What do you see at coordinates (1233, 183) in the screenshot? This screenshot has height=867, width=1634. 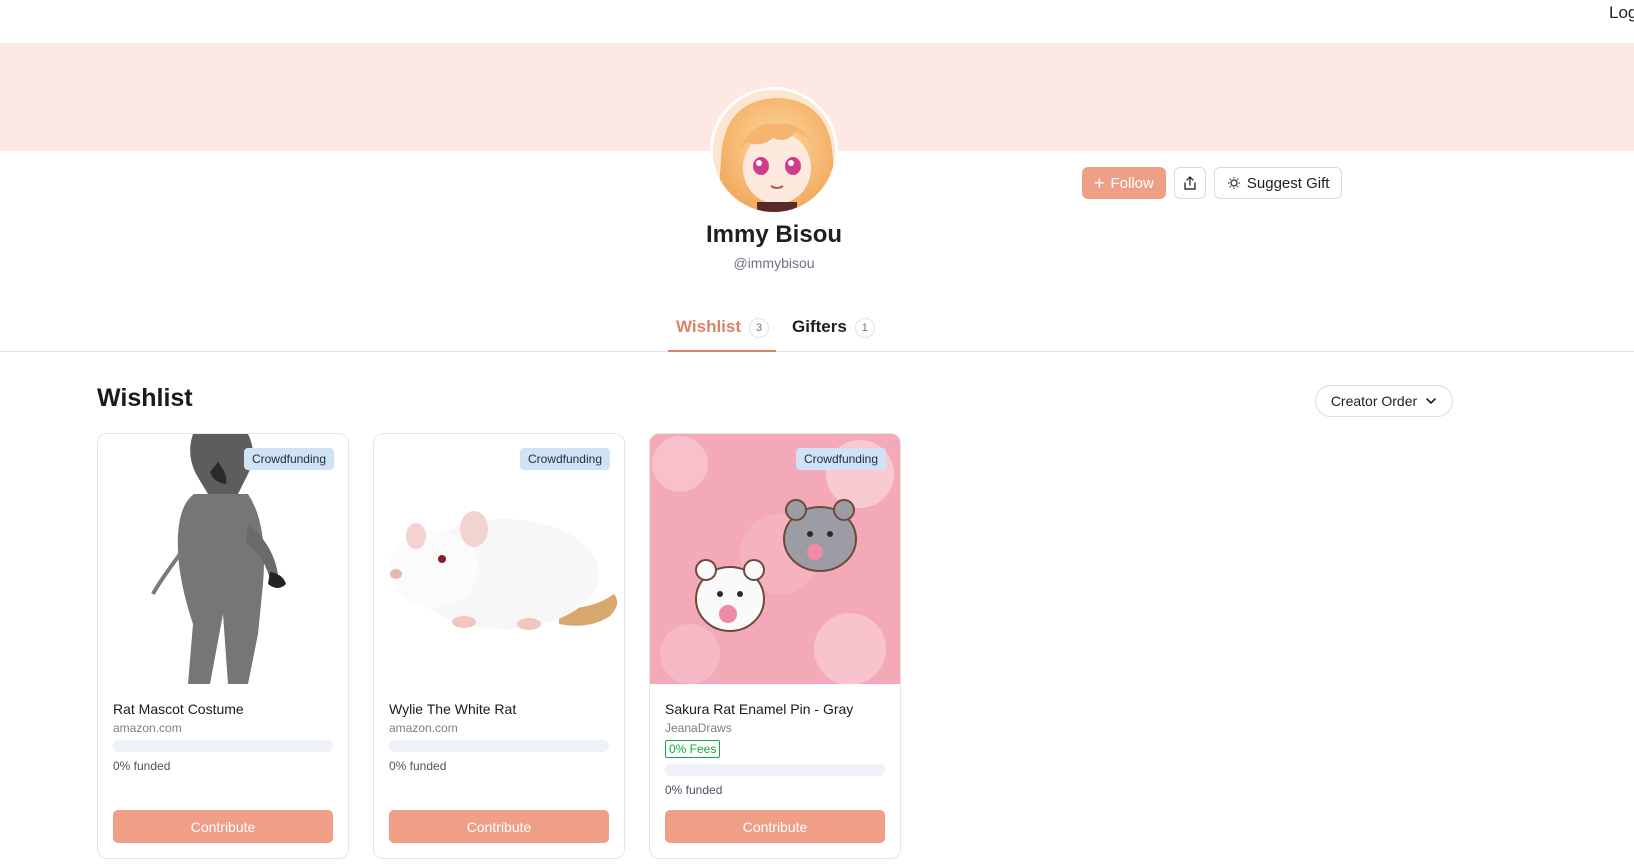 I see `lightbulb-icon` at bounding box center [1233, 183].